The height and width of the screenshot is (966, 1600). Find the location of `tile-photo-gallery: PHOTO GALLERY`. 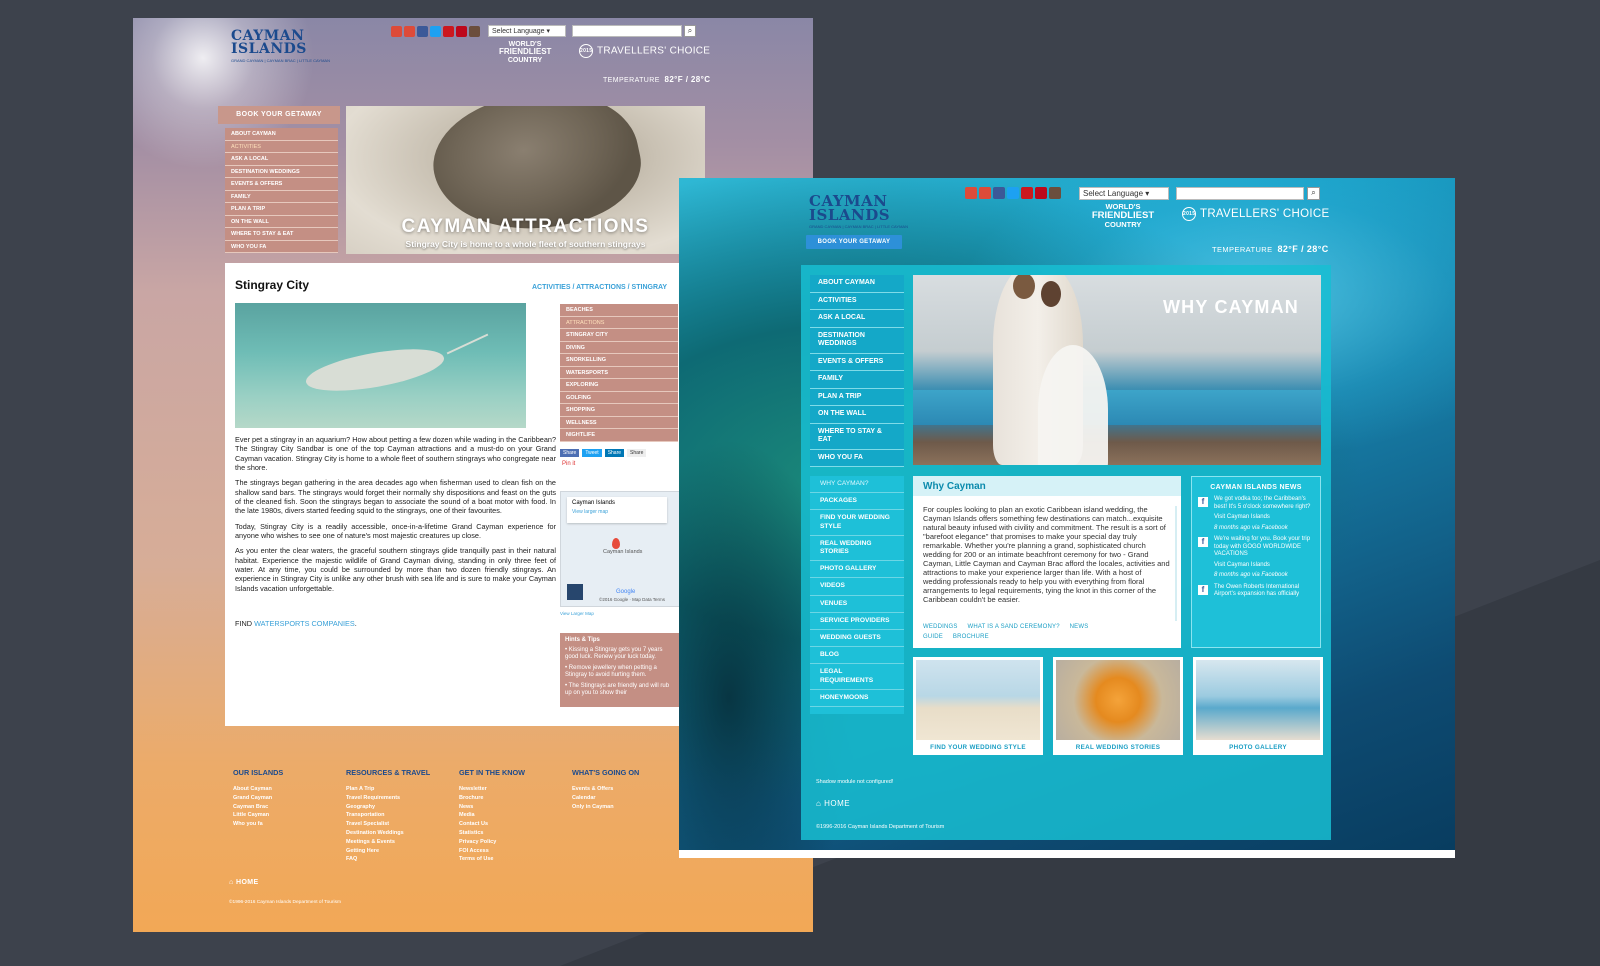

tile-photo-gallery: PHOTO GALLERY is located at coordinates (1258, 706).